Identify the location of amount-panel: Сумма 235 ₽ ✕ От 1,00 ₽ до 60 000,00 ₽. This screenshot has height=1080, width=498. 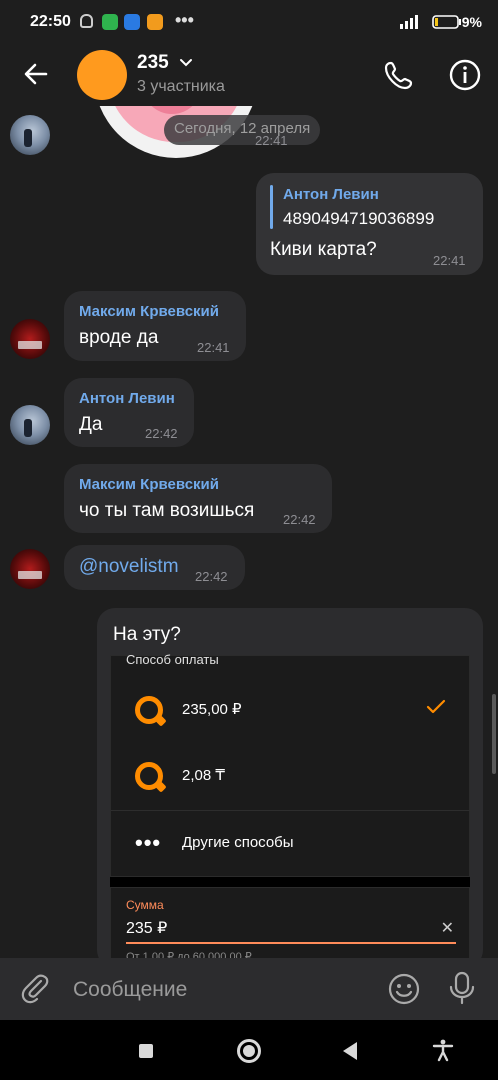
(290, 922).